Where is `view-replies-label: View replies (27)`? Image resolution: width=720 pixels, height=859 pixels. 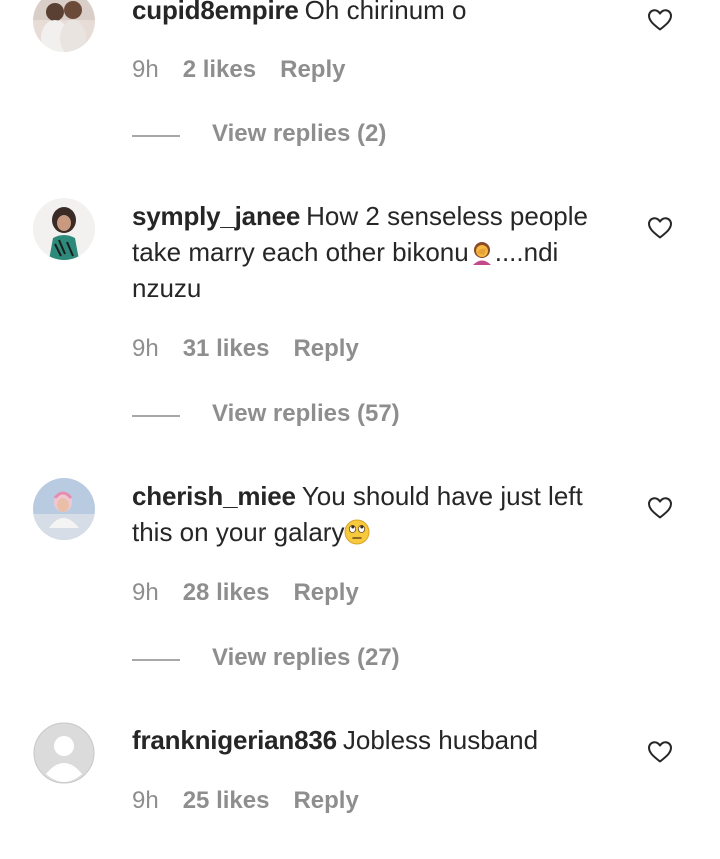 view-replies-label: View replies (27) is located at coordinates (306, 658).